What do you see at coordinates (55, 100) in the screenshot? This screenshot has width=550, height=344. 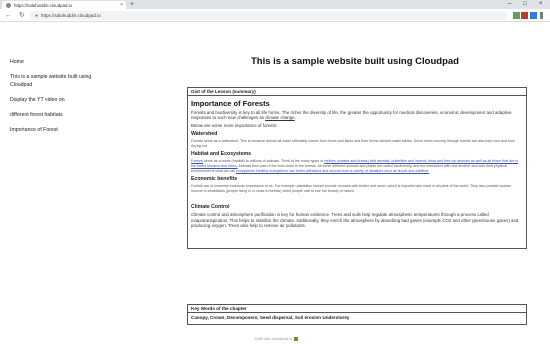 I see `sidebar-item-yt-video: Display the YT video on` at bounding box center [55, 100].